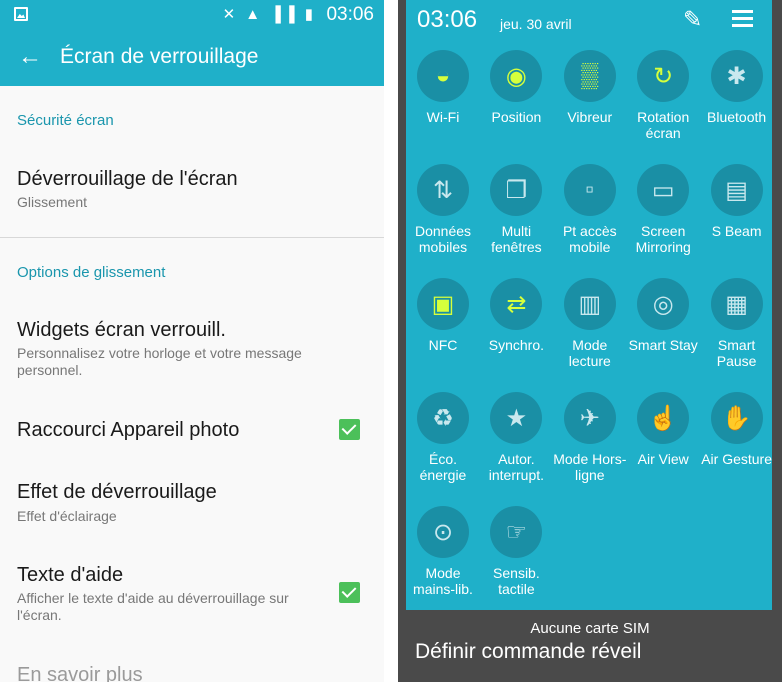  I want to click on reading-mode-icon: ▥, so click(589, 304).